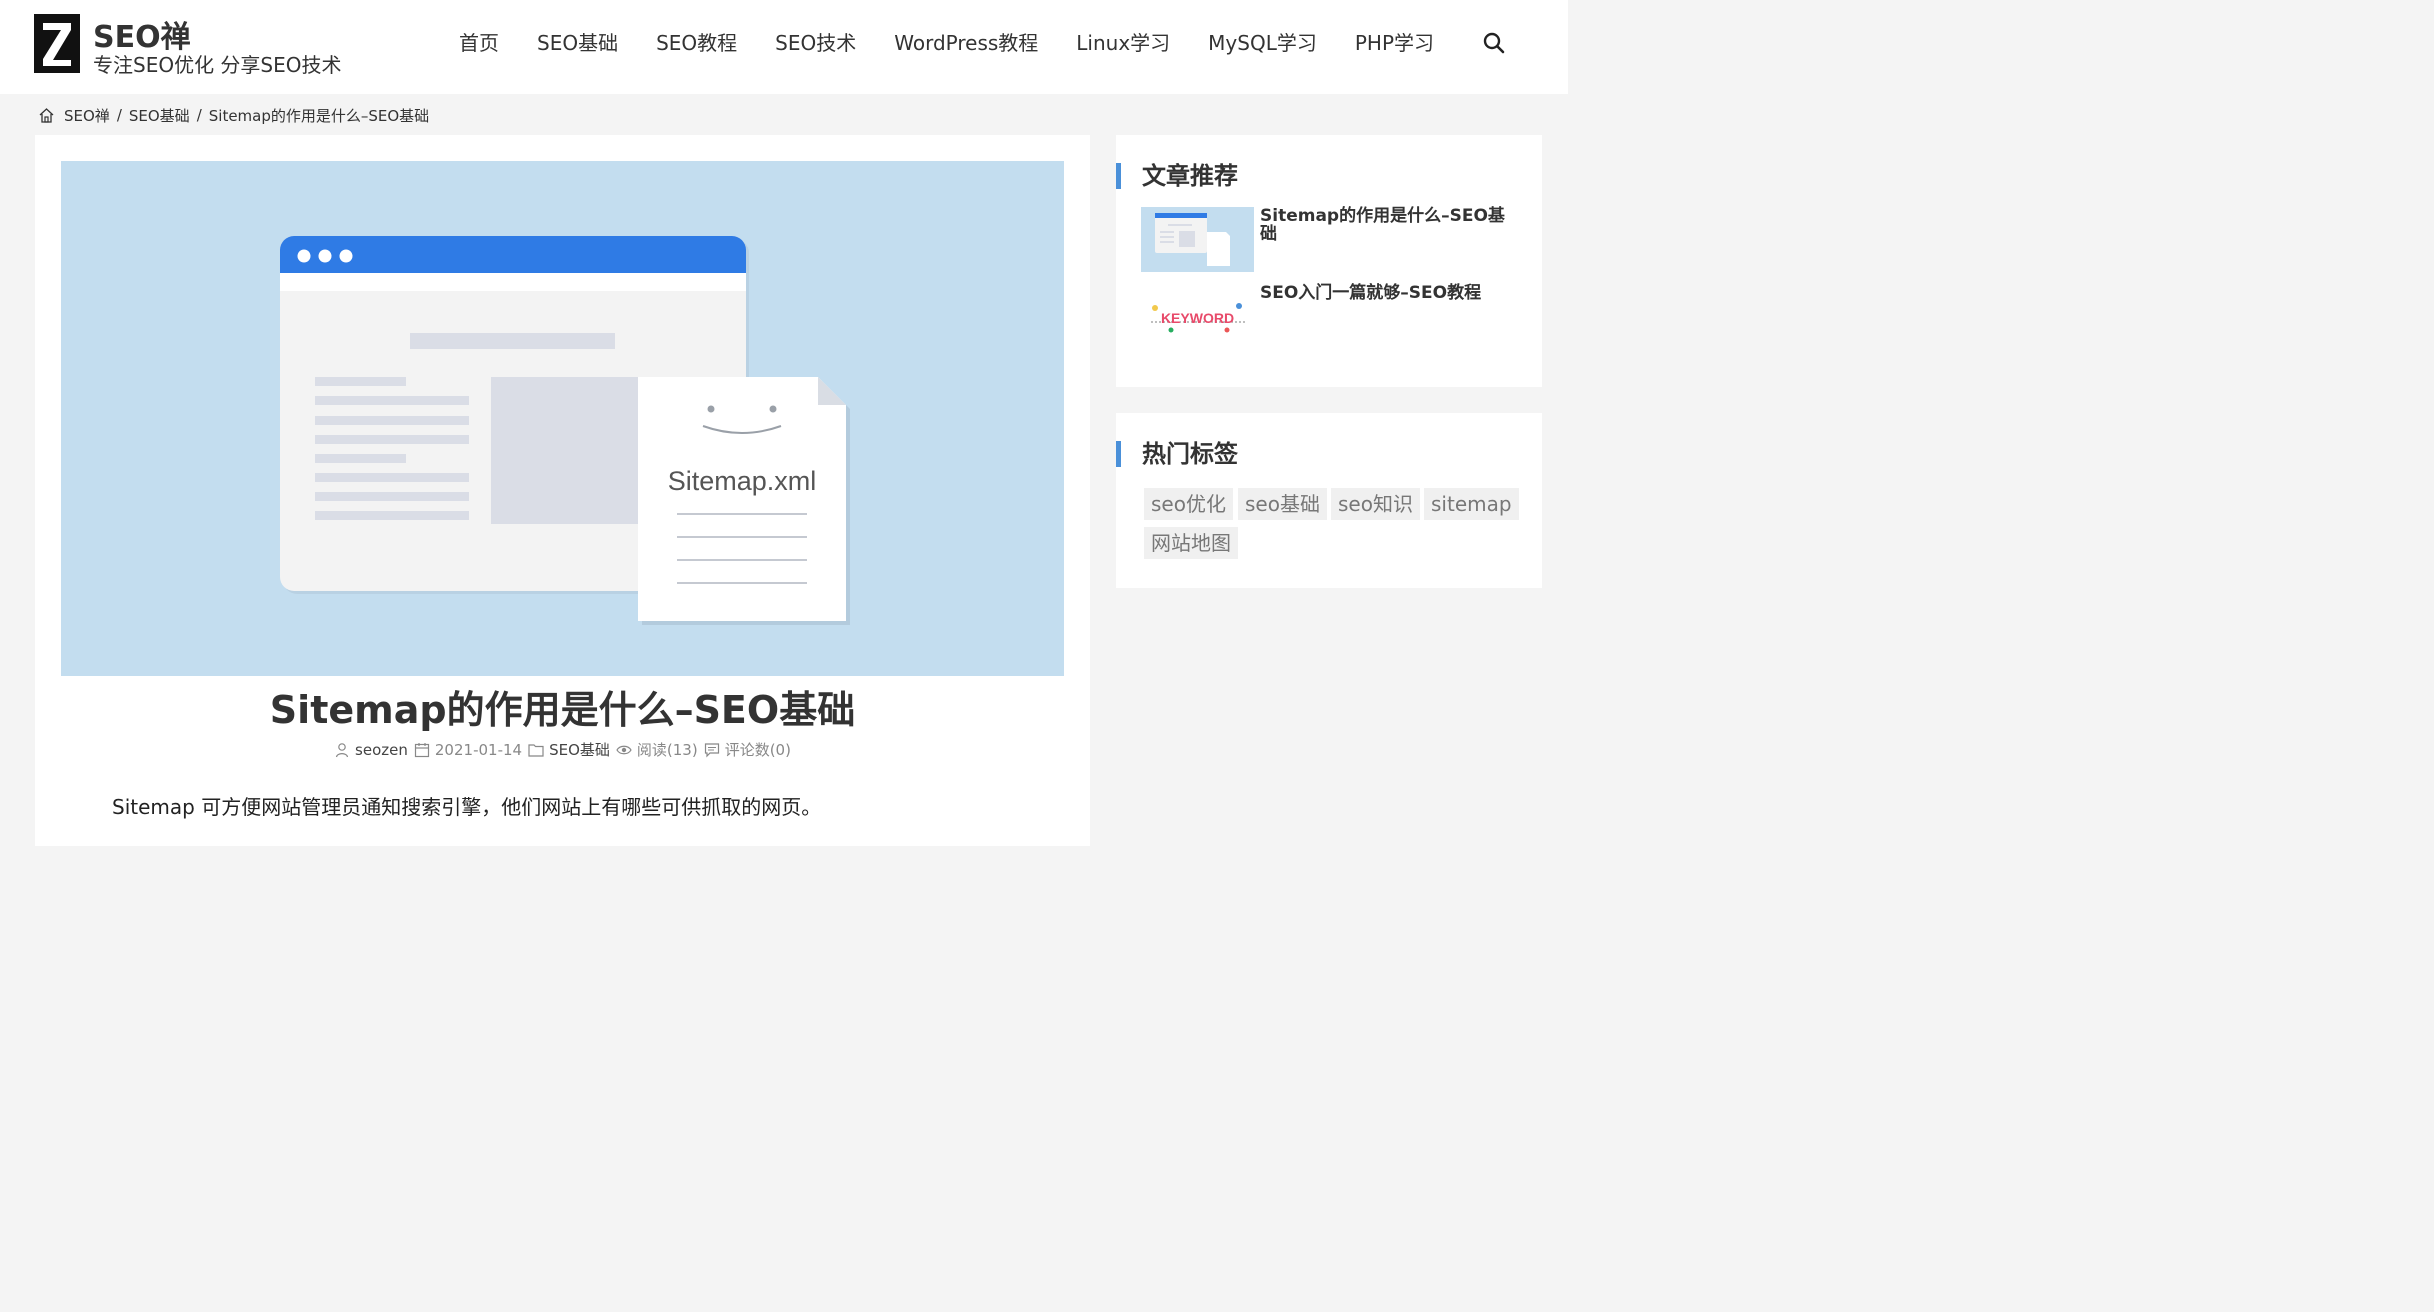 This screenshot has width=2434, height=1312. Describe the element at coordinates (57, 43) in the screenshot. I see `site-logo-icon` at that location.